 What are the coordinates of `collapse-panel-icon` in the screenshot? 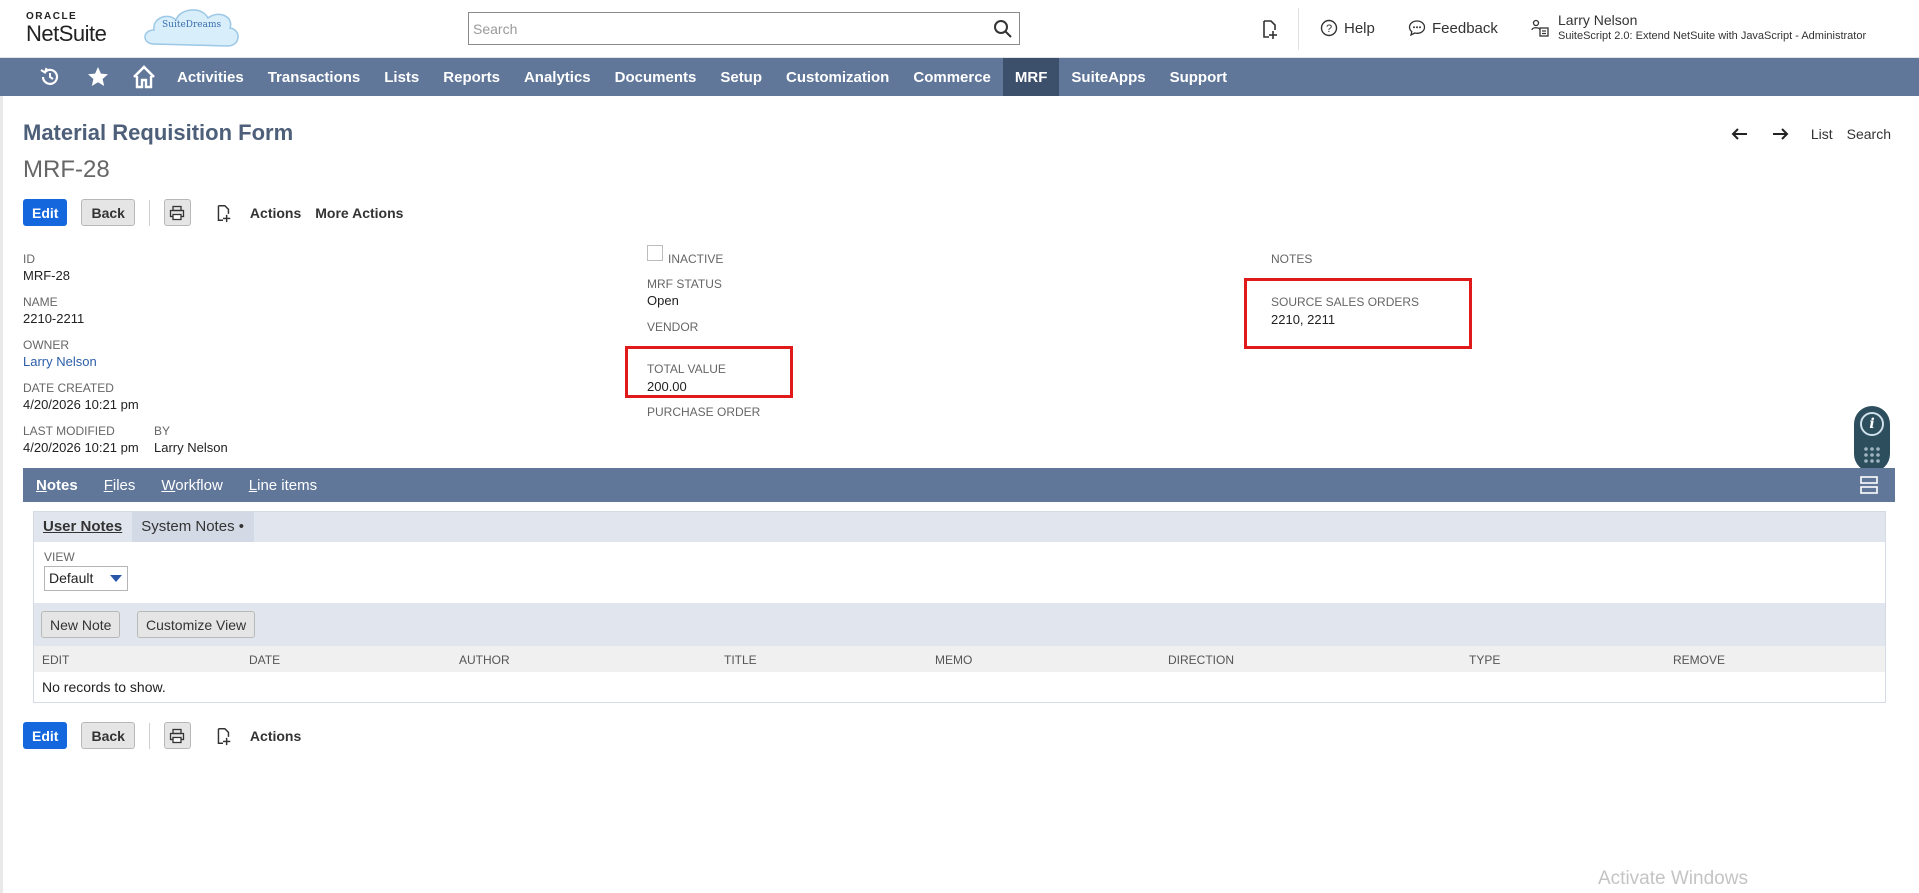 It's located at (1869, 485).